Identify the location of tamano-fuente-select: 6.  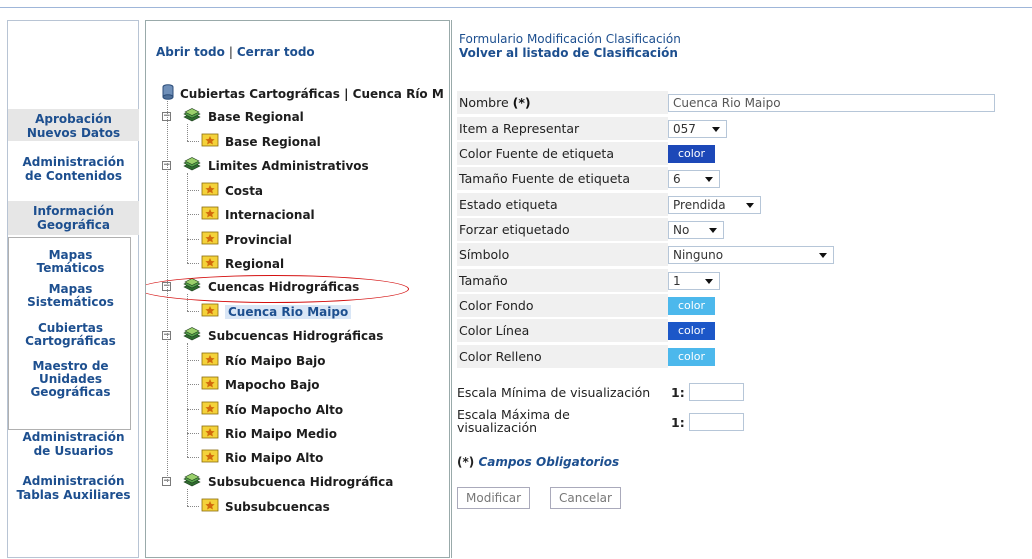
(694, 179).